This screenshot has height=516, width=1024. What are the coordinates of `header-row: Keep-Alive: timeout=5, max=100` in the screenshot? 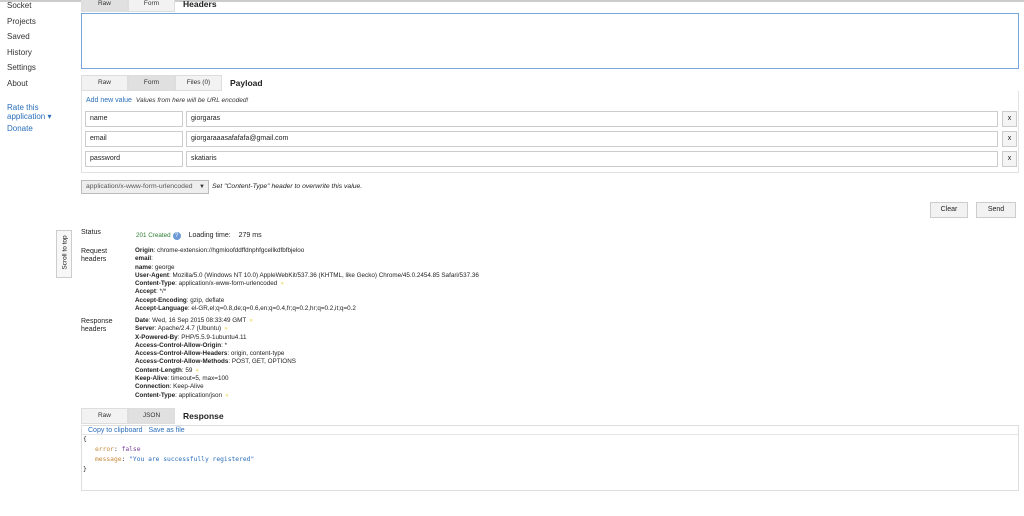 It's located at (182, 379).